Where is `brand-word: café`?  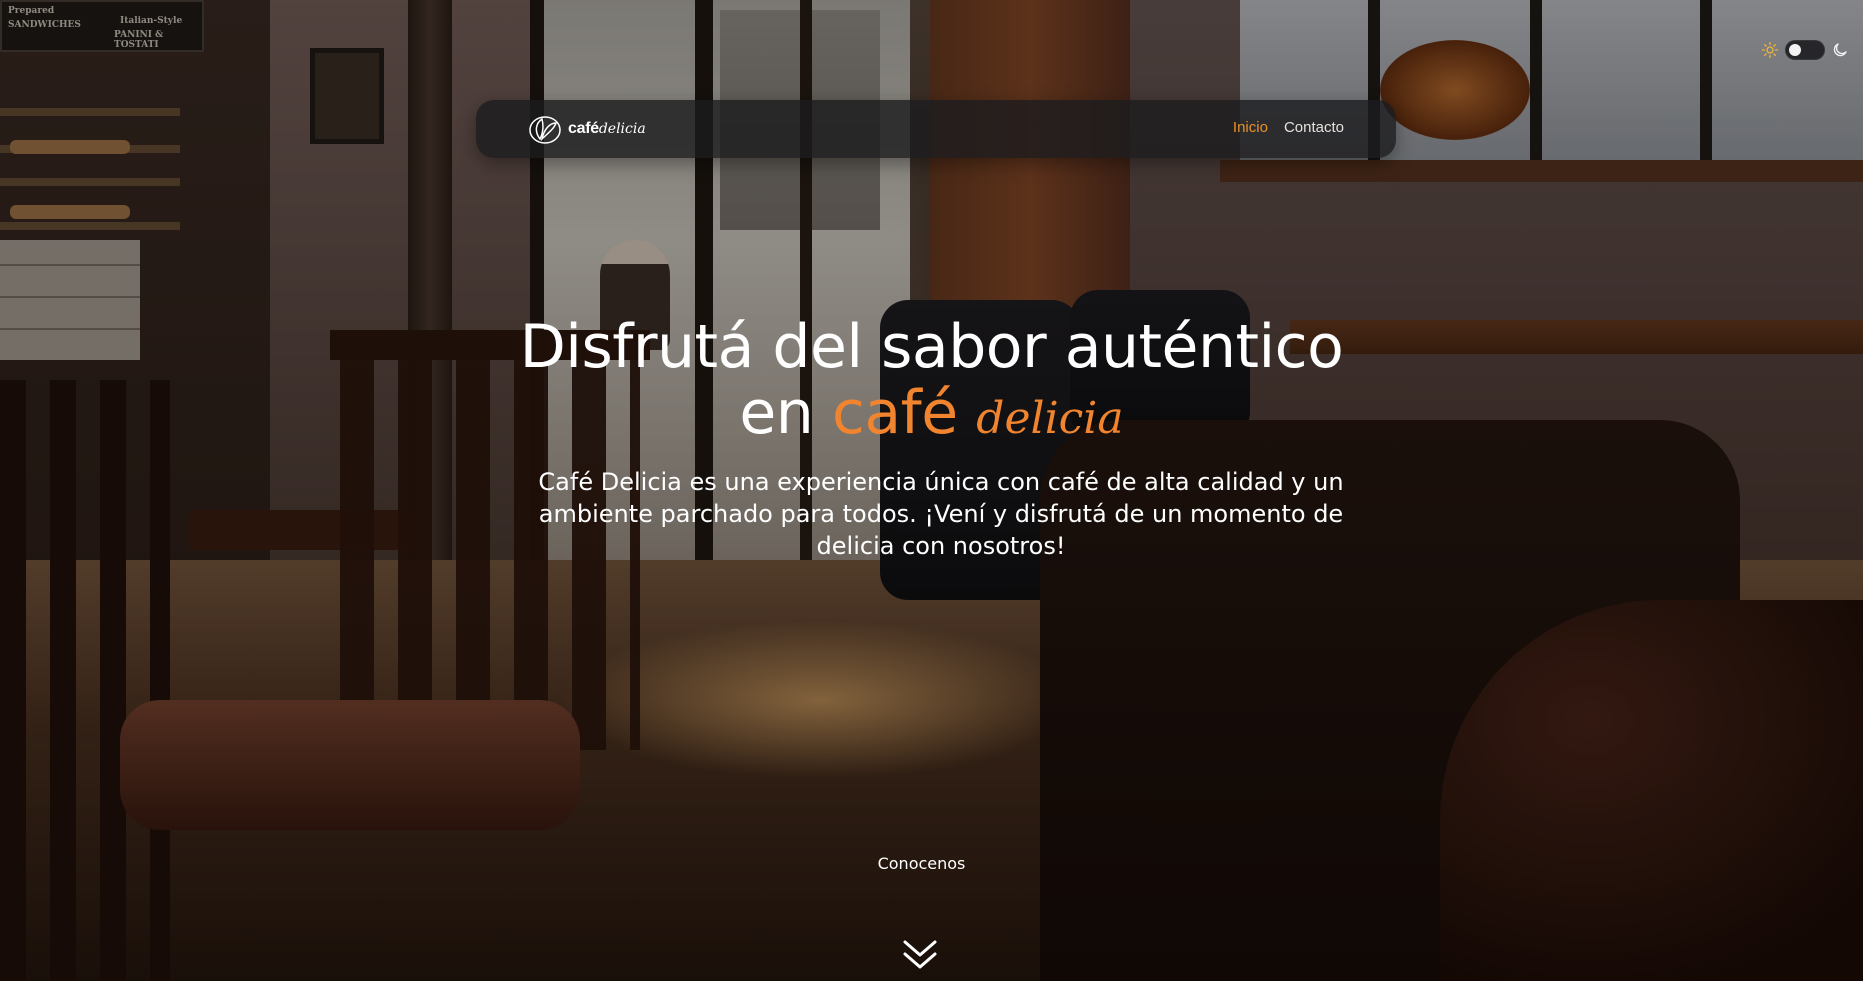
brand-word: café is located at coordinates (583, 128).